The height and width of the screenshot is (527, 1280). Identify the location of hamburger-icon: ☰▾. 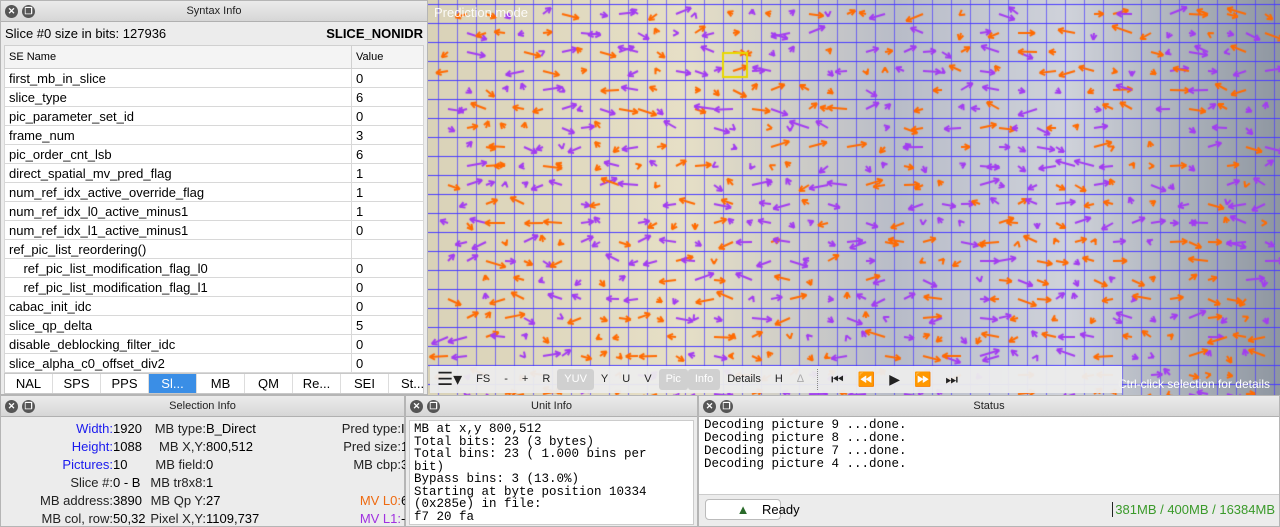
(449, 379).